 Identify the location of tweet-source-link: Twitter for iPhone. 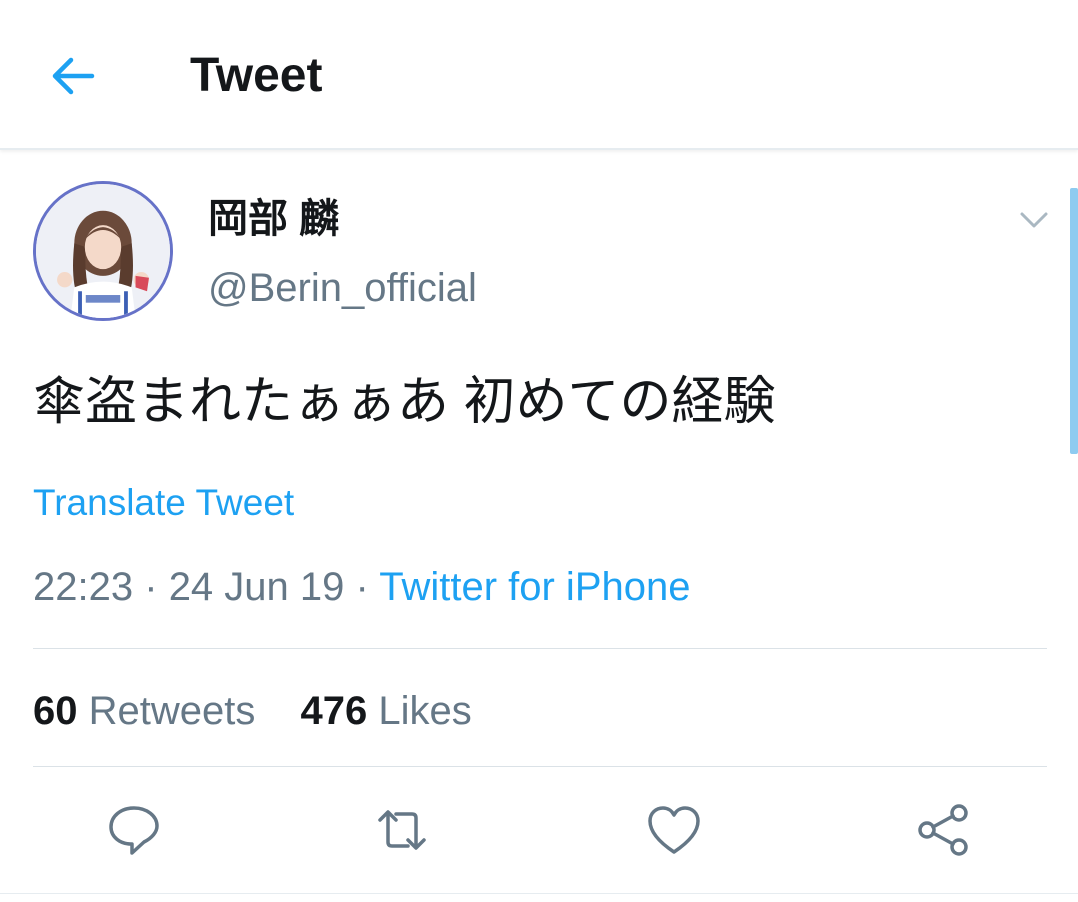
(534, 587).